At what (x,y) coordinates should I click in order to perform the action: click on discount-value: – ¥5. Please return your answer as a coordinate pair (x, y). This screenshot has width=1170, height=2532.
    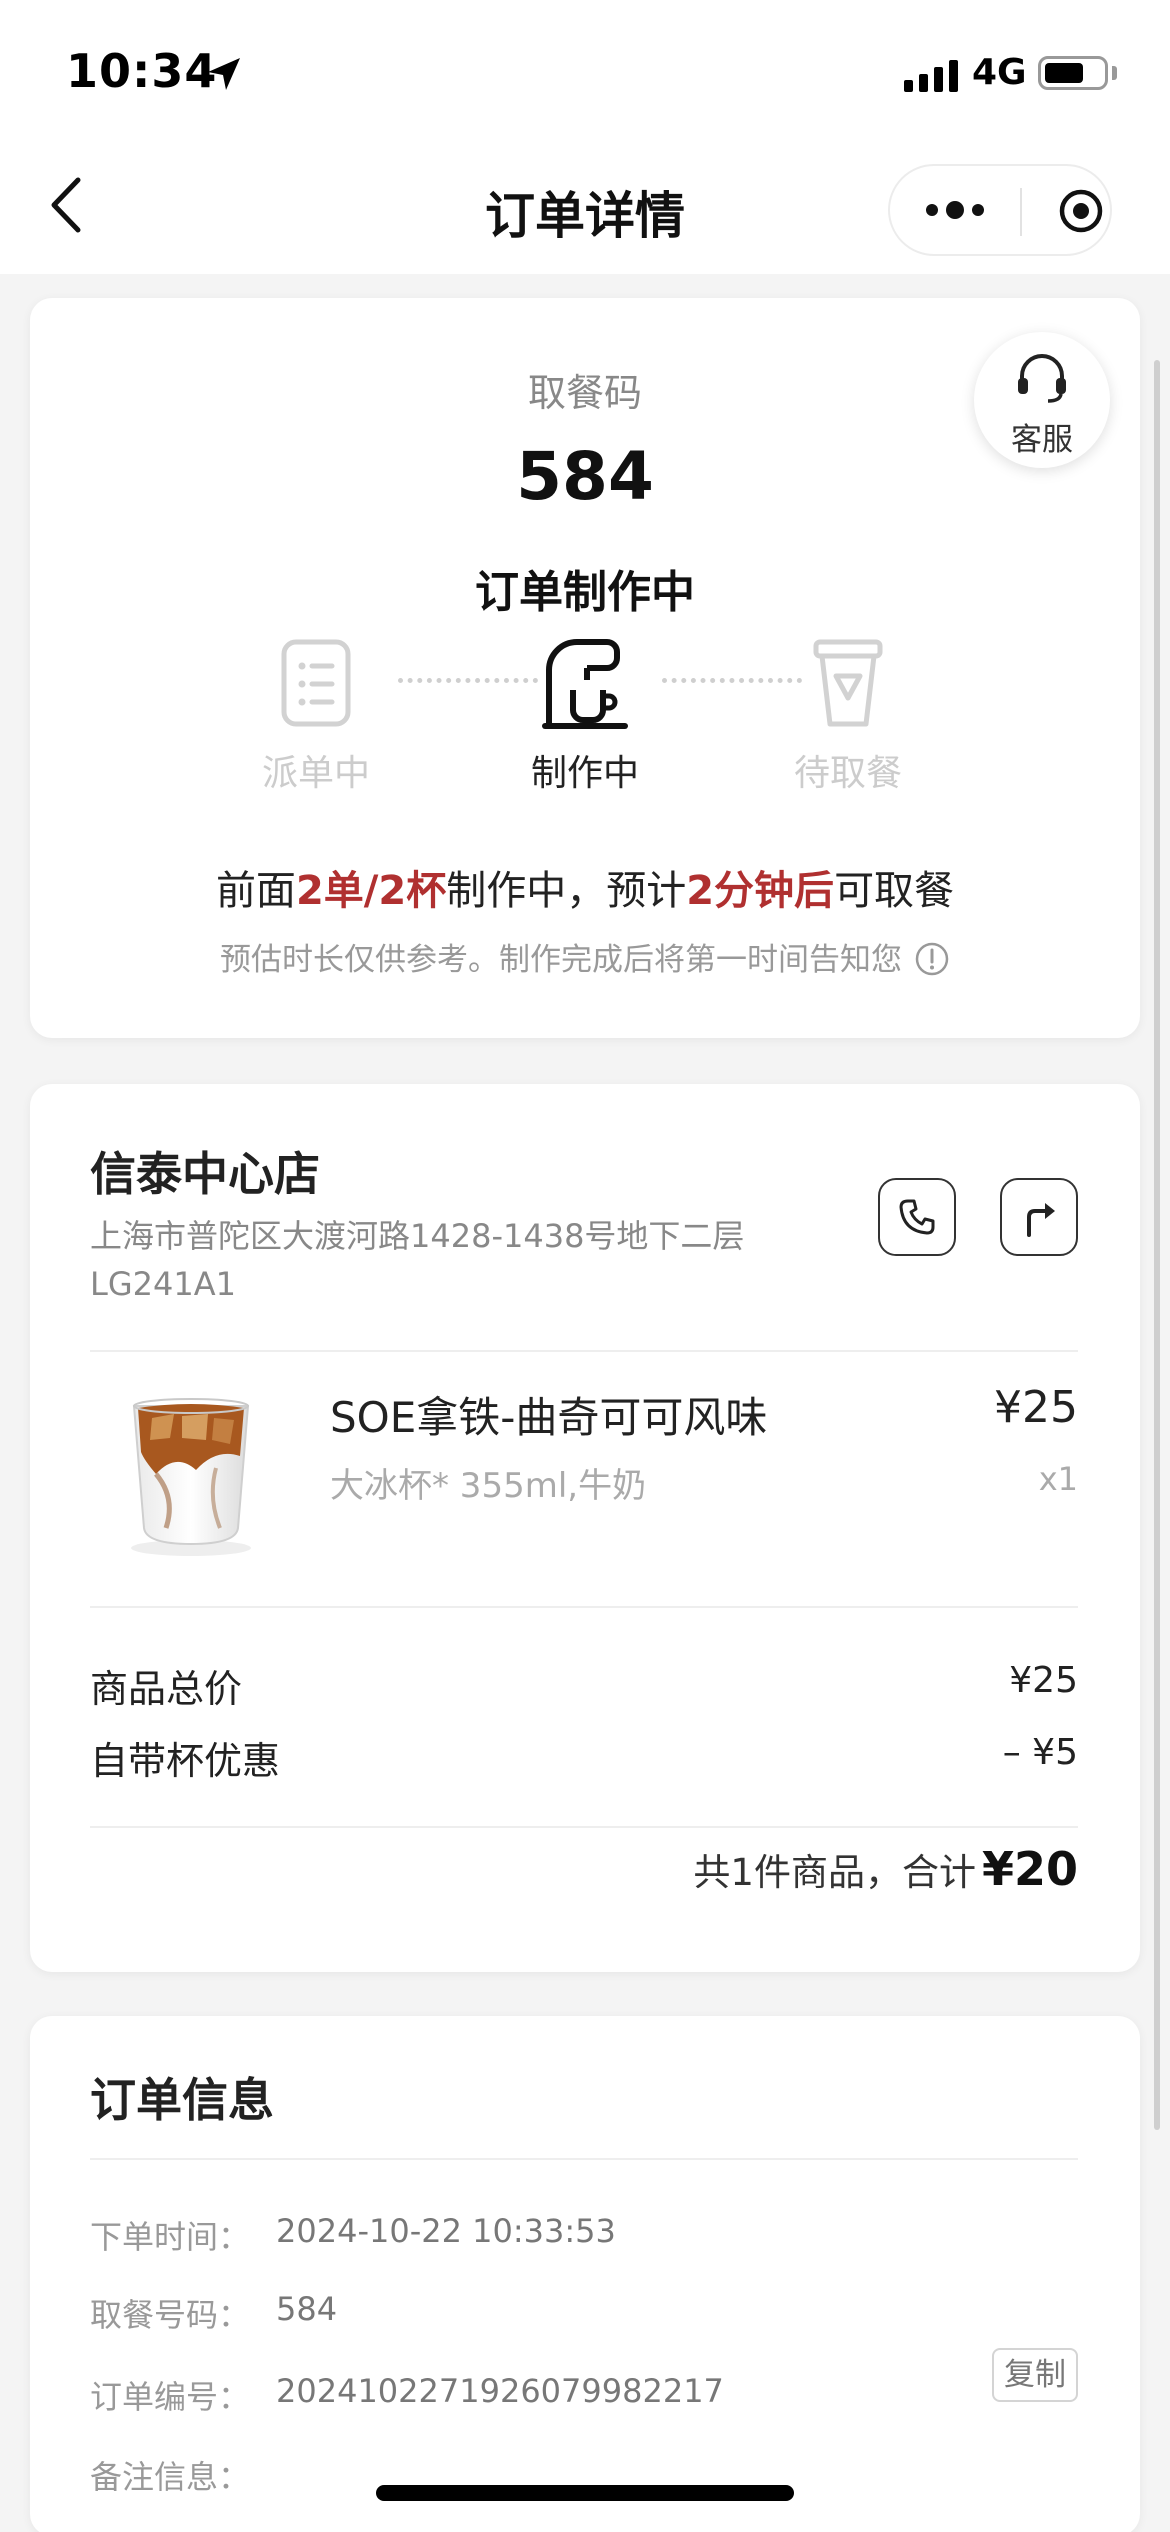
    Looking at the image, I should click on (1040, 1752).